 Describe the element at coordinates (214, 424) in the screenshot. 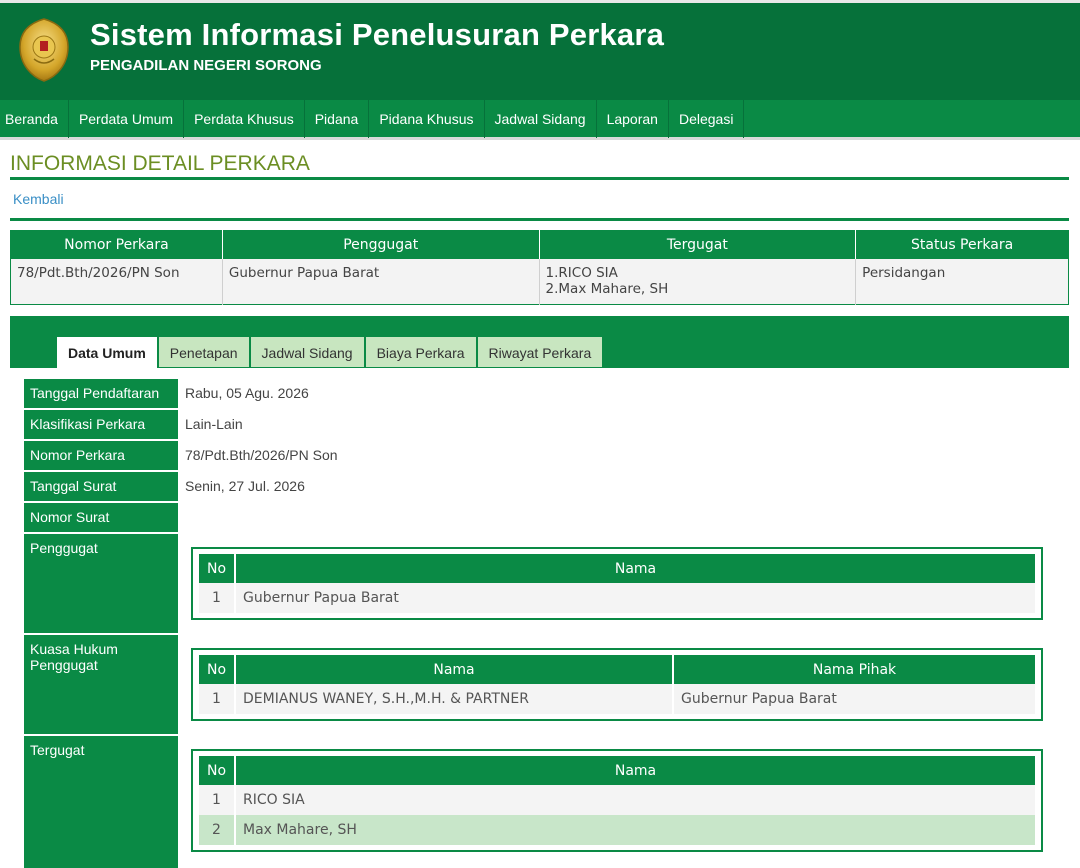

I see `value-klasifikasi: Lain-Lain` at that location.